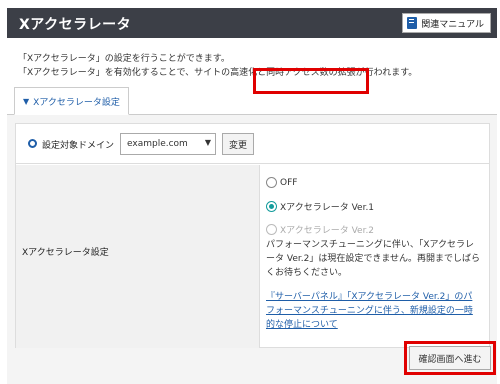 This screenshot has height=384, width=500. I want to click on page-header: Xアクセラレータ 関連マニュアル, so click(252, 23).